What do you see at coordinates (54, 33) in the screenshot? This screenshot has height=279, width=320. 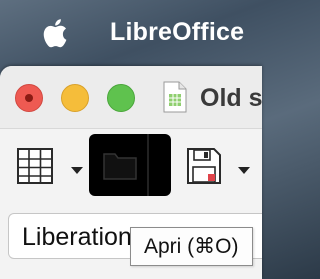 I see `apple-icon` at bounding box center [54, 33].